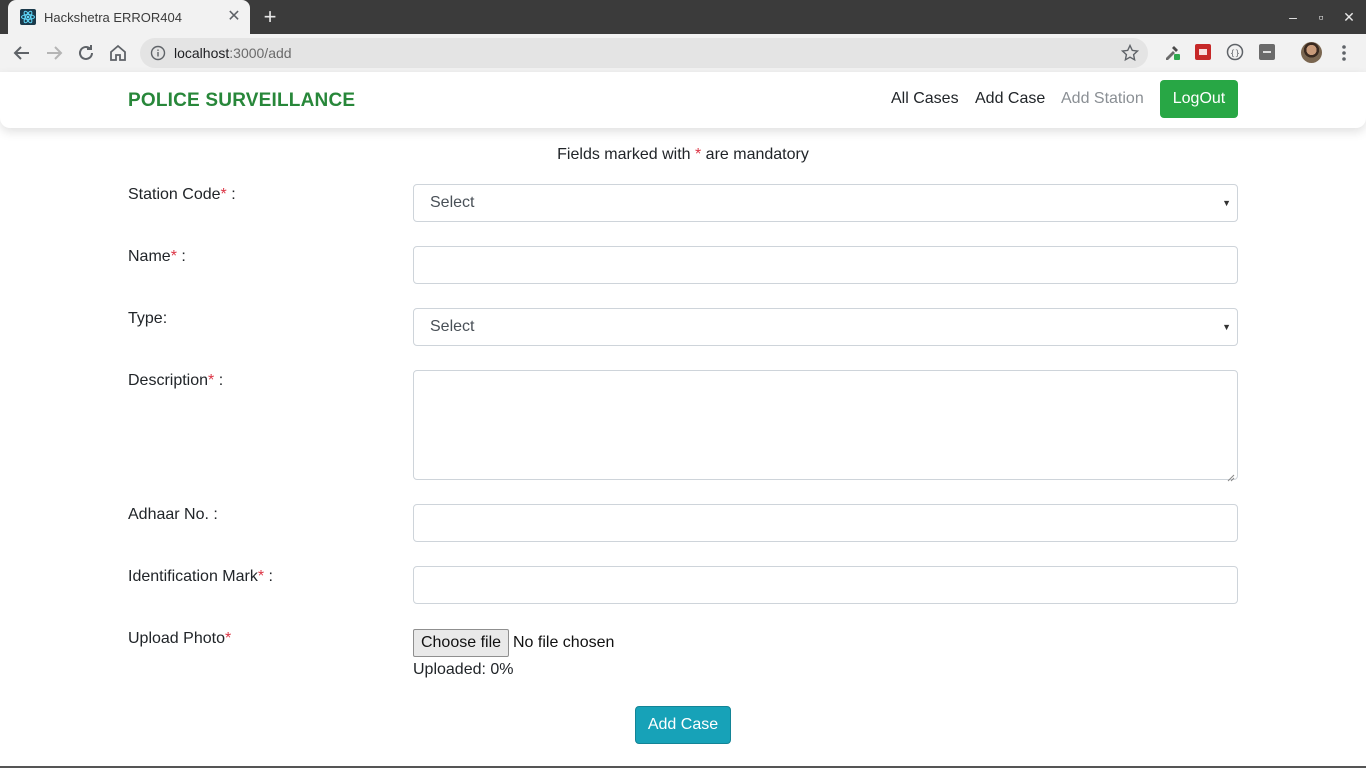 This screenshot has width=1366, height=768. I want to click on browser-toolbar: localhost:3000/add {}, so click(683, 53).